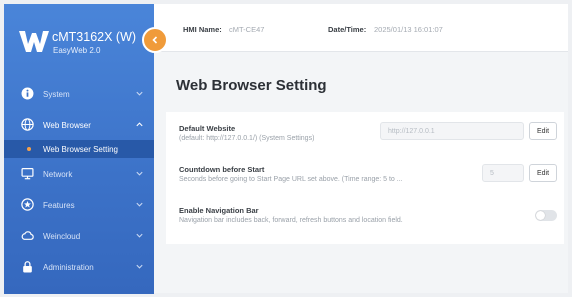  Describe the element at coordinates (207, 128) in the screenshot. I see `default-website-title: Default Website` at that location.